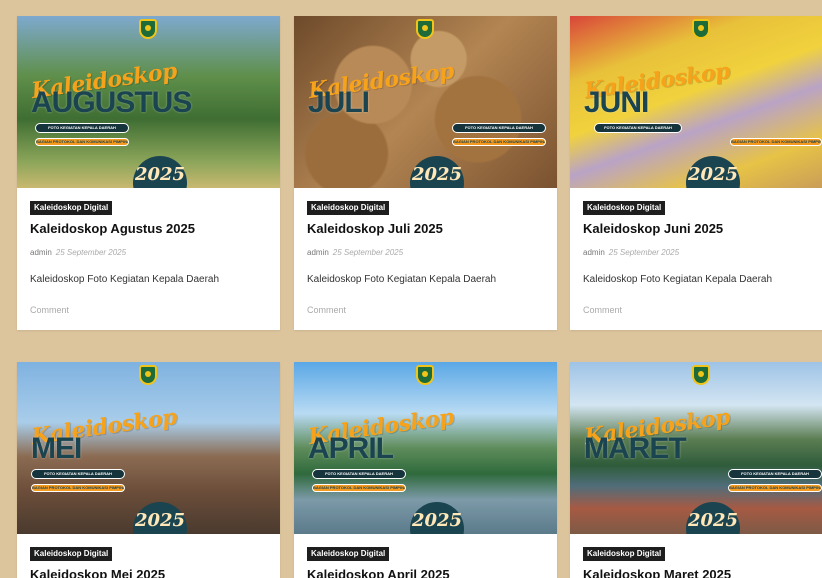 The height and width of the screenshot is (578, 822). Describe the element at coordinates (97, 572) in the screenshot. I see `post-title: Kaleidoskop Mei 2025` at that location.